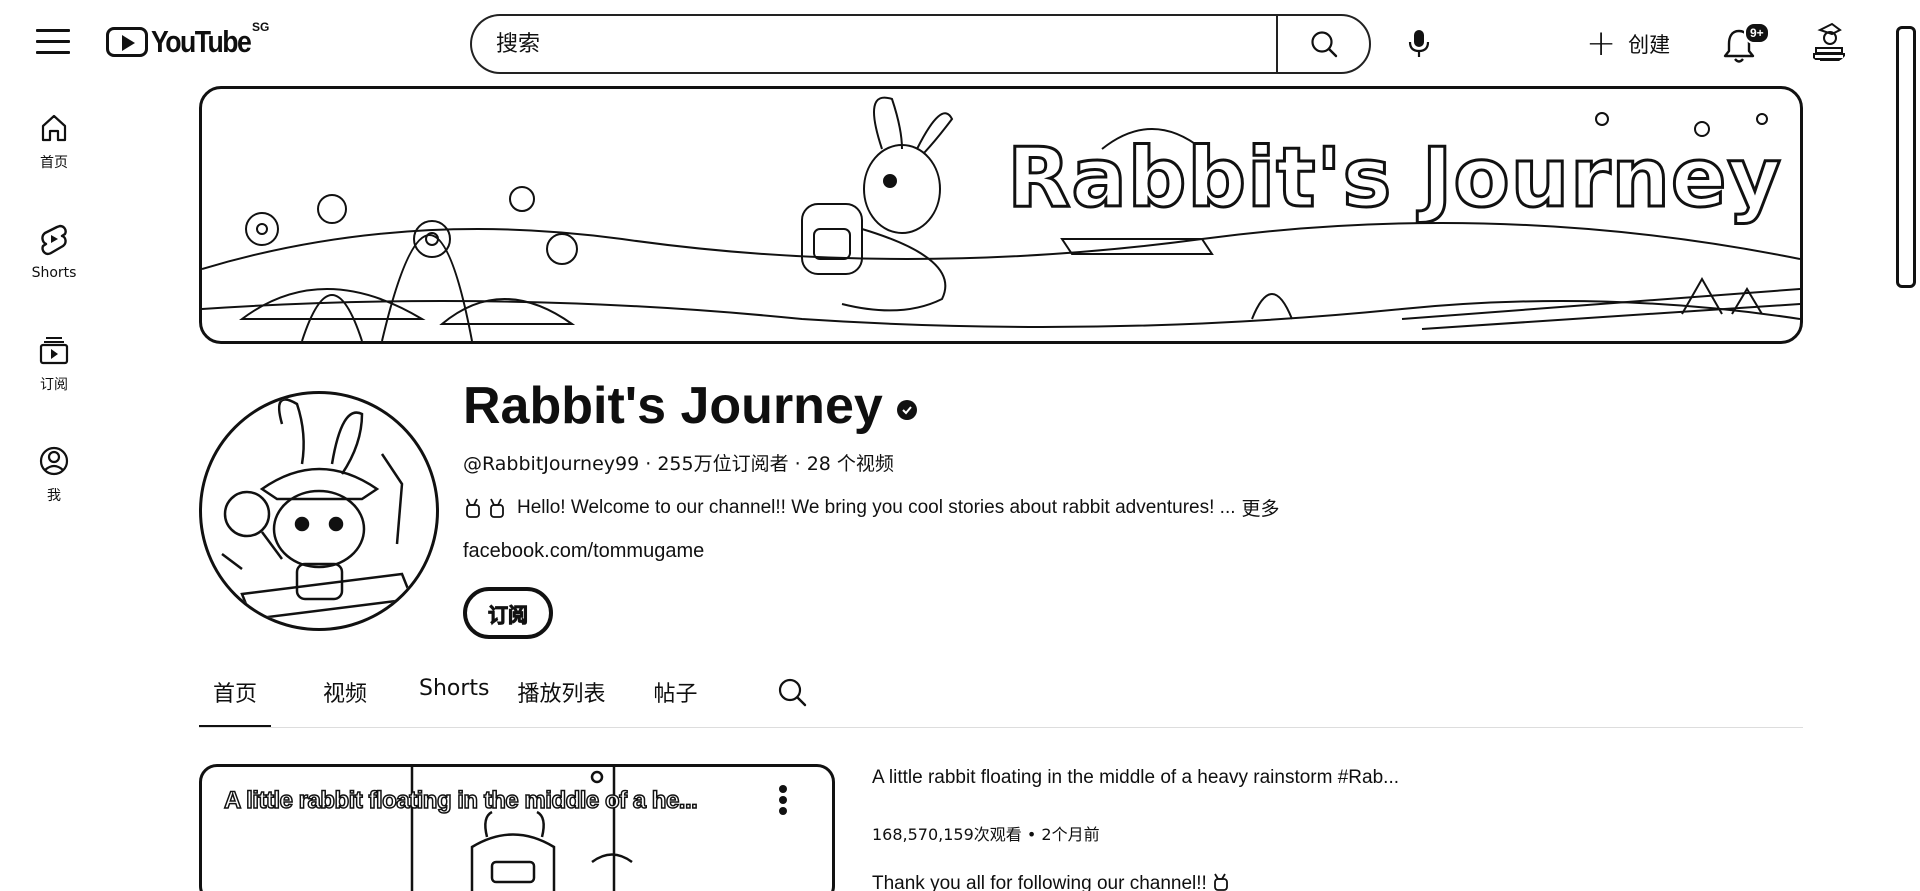 The height and width of the screenshot is (891, 1920). What do you see at coordinates (261, 27) in the screenshot?
I see `region-code: SG` at bounding box center [261, 27].